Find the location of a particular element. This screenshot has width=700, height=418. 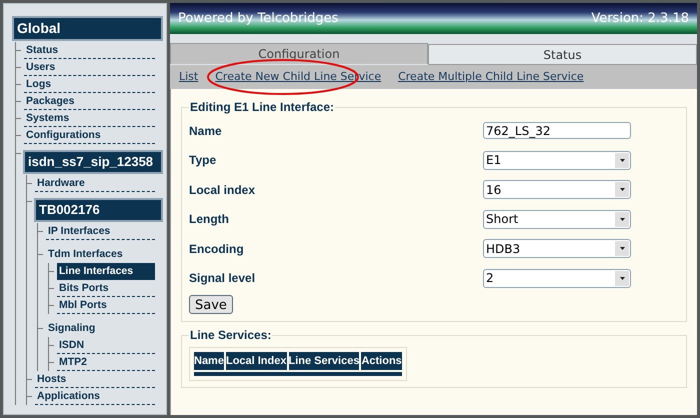

field-label: Type is located at coordinates (202, 161).